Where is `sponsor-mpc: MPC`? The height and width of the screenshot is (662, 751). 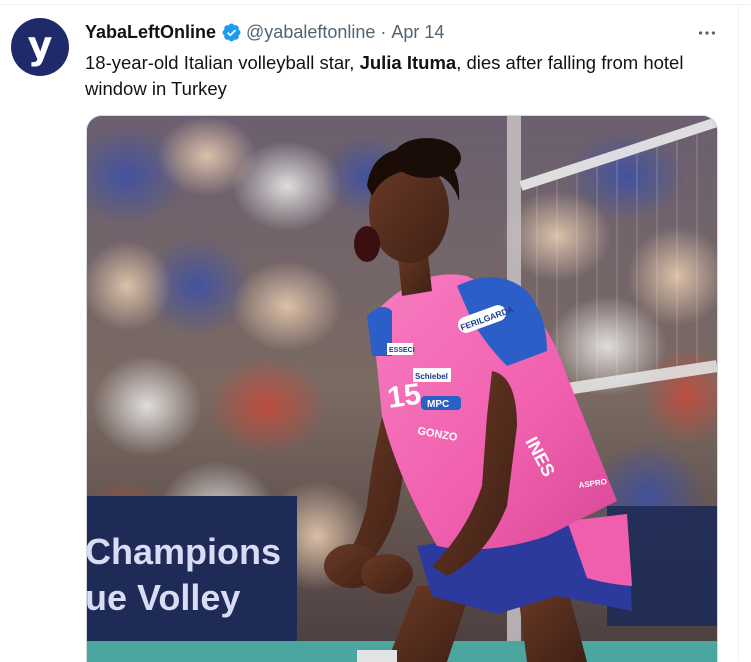 sponsor-mpc: MPC is located at coordinates (438, 404).